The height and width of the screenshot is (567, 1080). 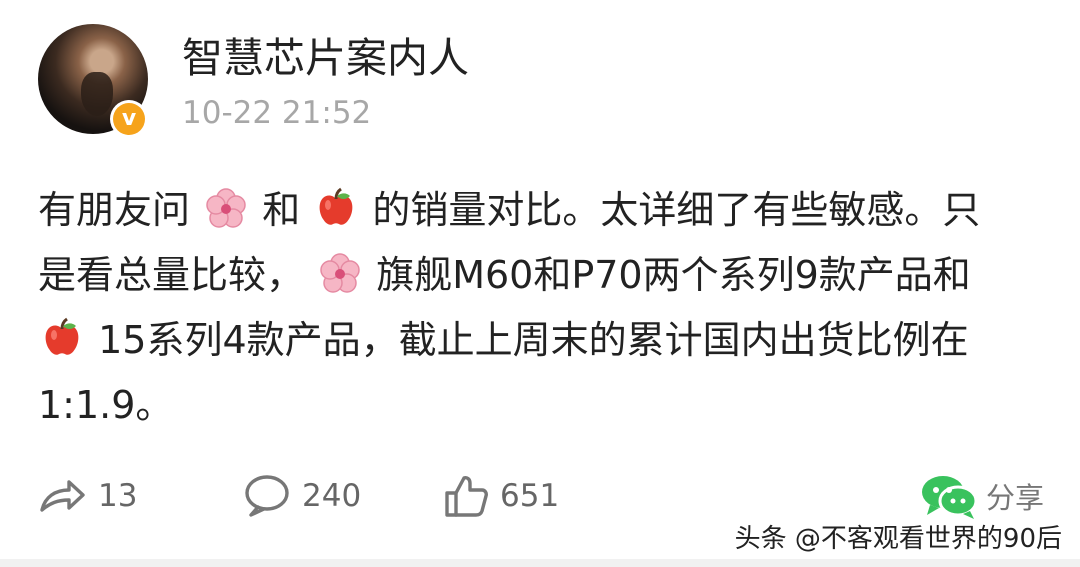 What do you see at coordinates (62, 496) in the screenshot?
I see `repost-arrow-icon` at bounding box center [62, 496].